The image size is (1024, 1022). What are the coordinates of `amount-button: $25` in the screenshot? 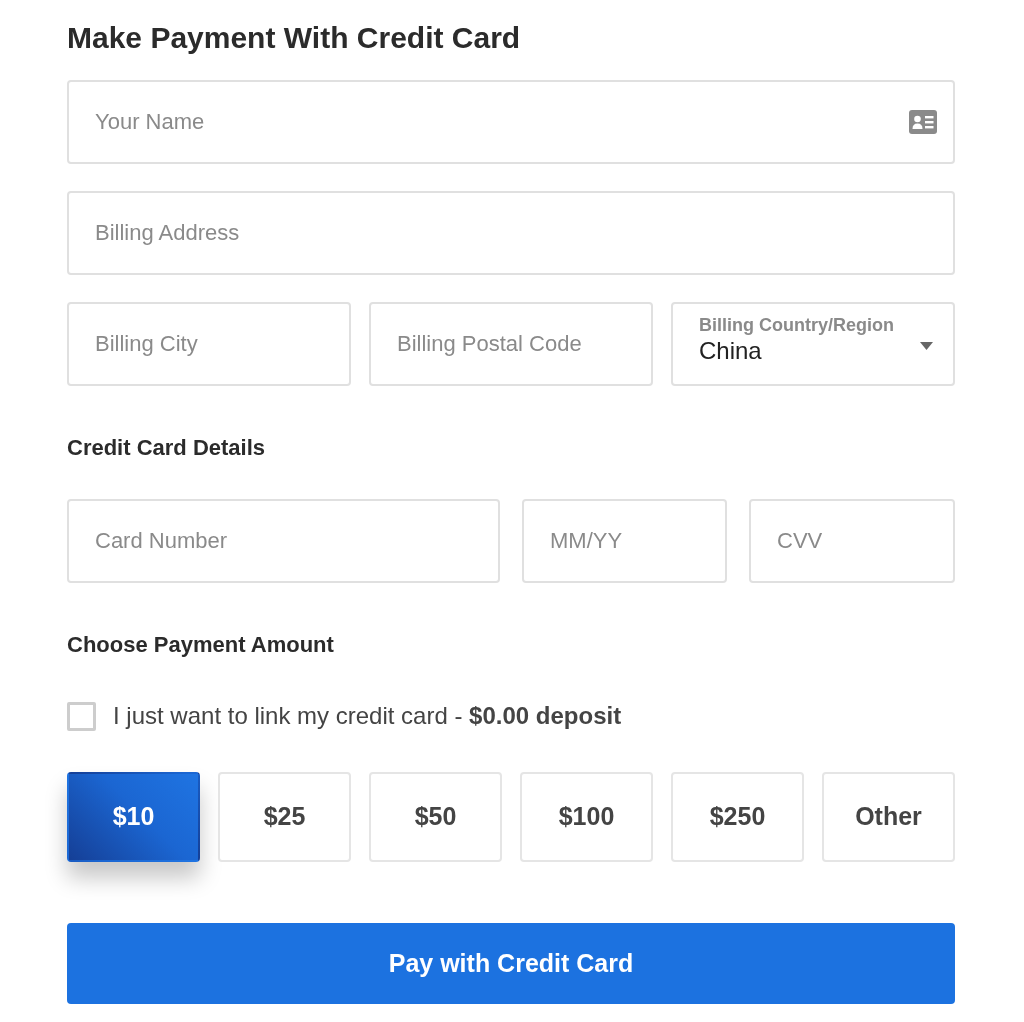 It's located at (284, 817).